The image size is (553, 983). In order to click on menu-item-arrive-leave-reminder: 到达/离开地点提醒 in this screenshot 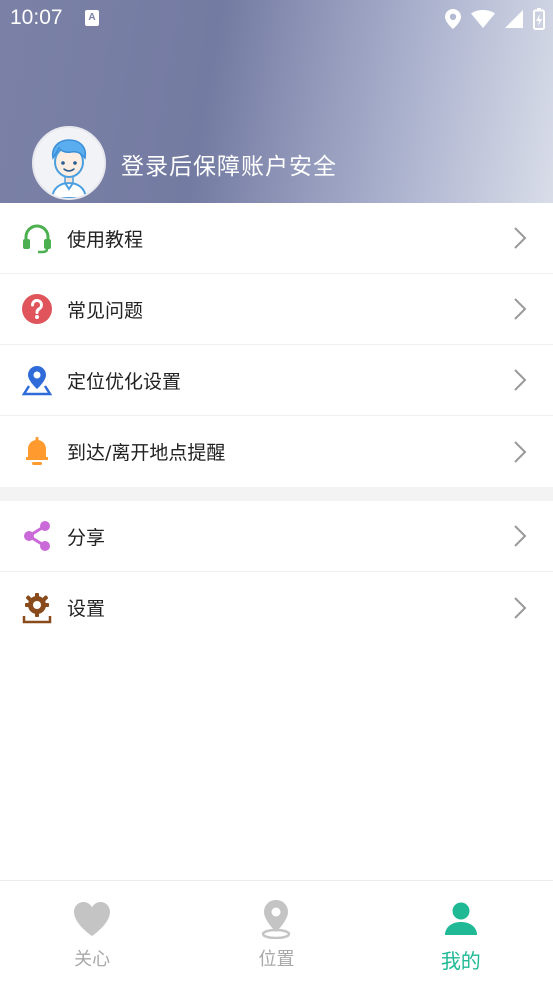, I will do `click(276, 451)`.